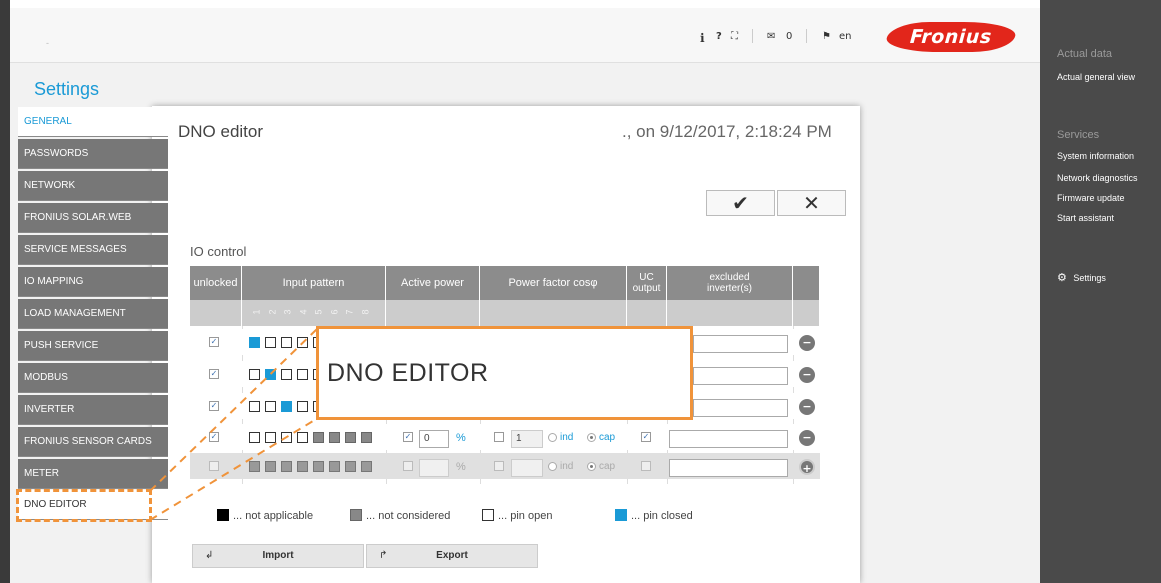 The height and width of the screenshot is (583, 1161). Describe the element at coordinates (1091, 198) in the screenshot. I see `firmware-update-link: Firmware update` at that location.